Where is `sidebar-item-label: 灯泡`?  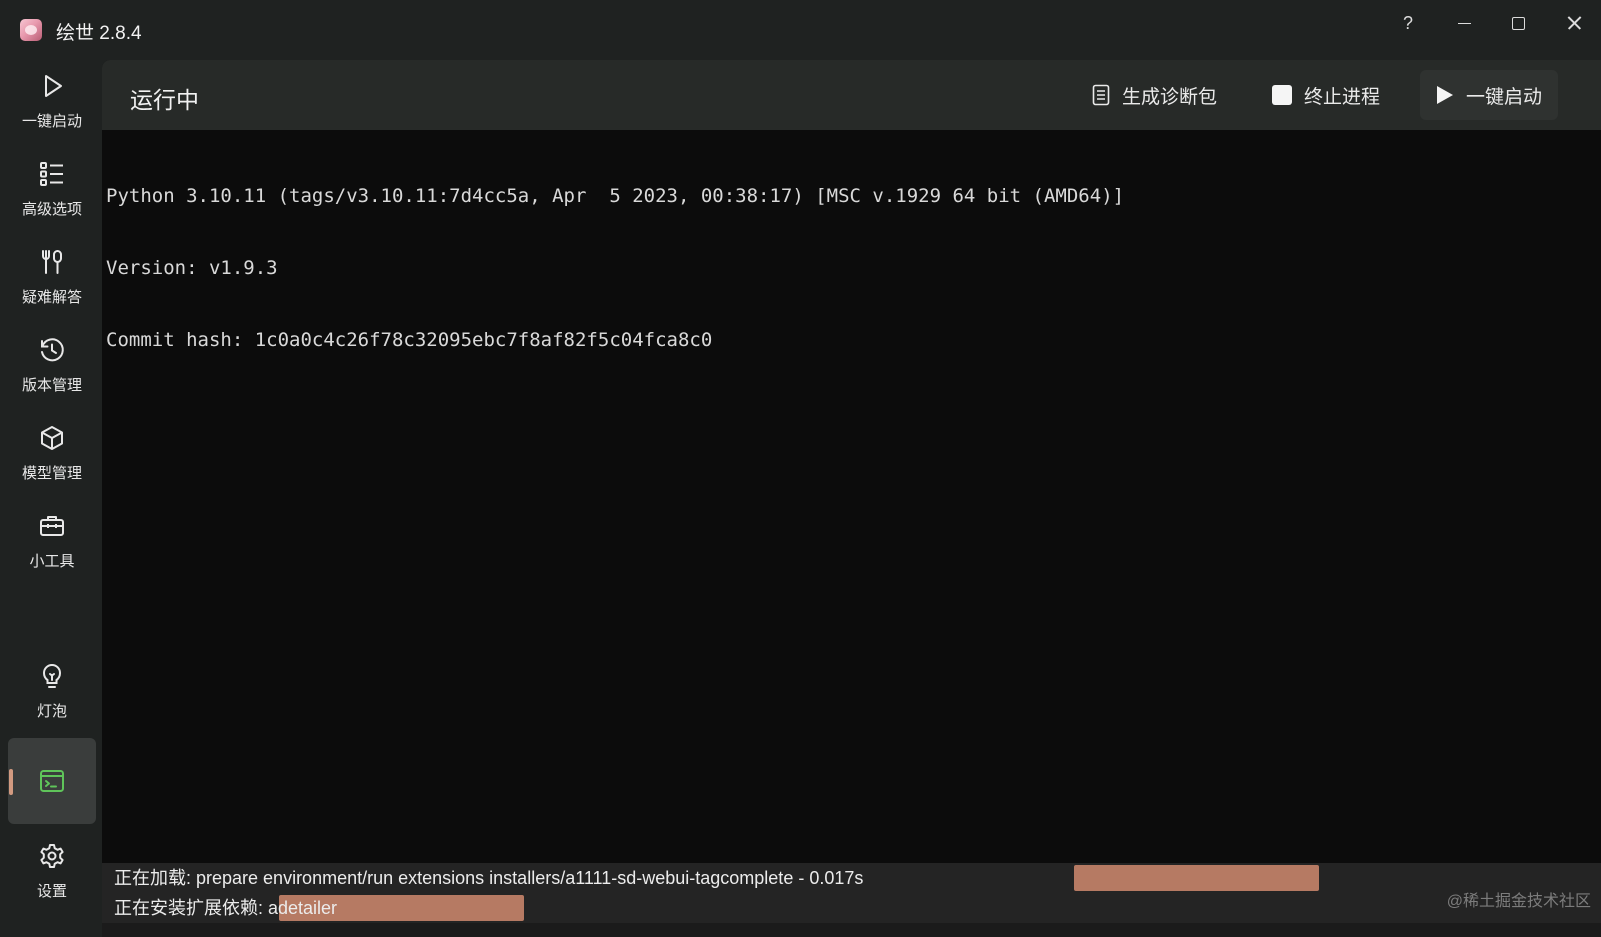
sidebar-item-label: 灯泡 is located at coordinates (51, 711).